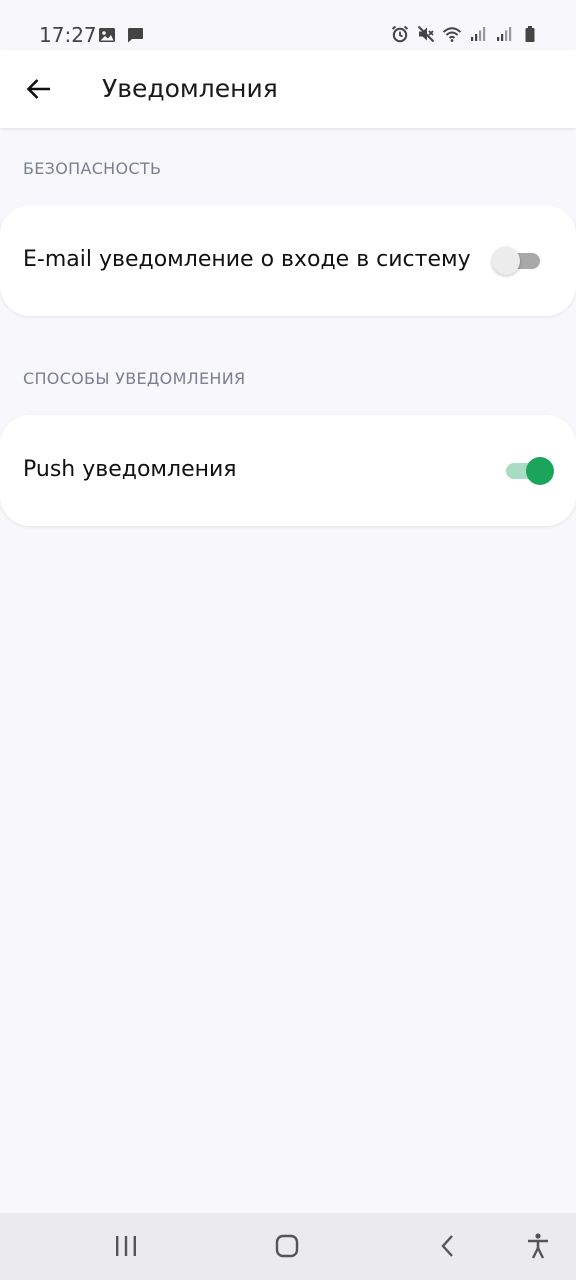 This screenshot has width=576, height=1280. I want to click on push-notifications-toggle, so click(530, 470).